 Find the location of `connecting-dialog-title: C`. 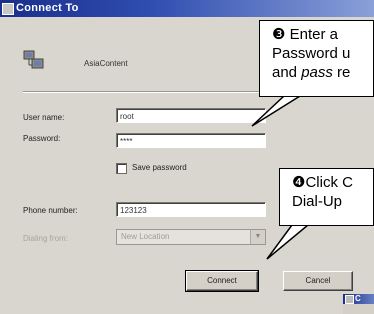

connecting-dialog-title: C is located at coordinates (358, 299).